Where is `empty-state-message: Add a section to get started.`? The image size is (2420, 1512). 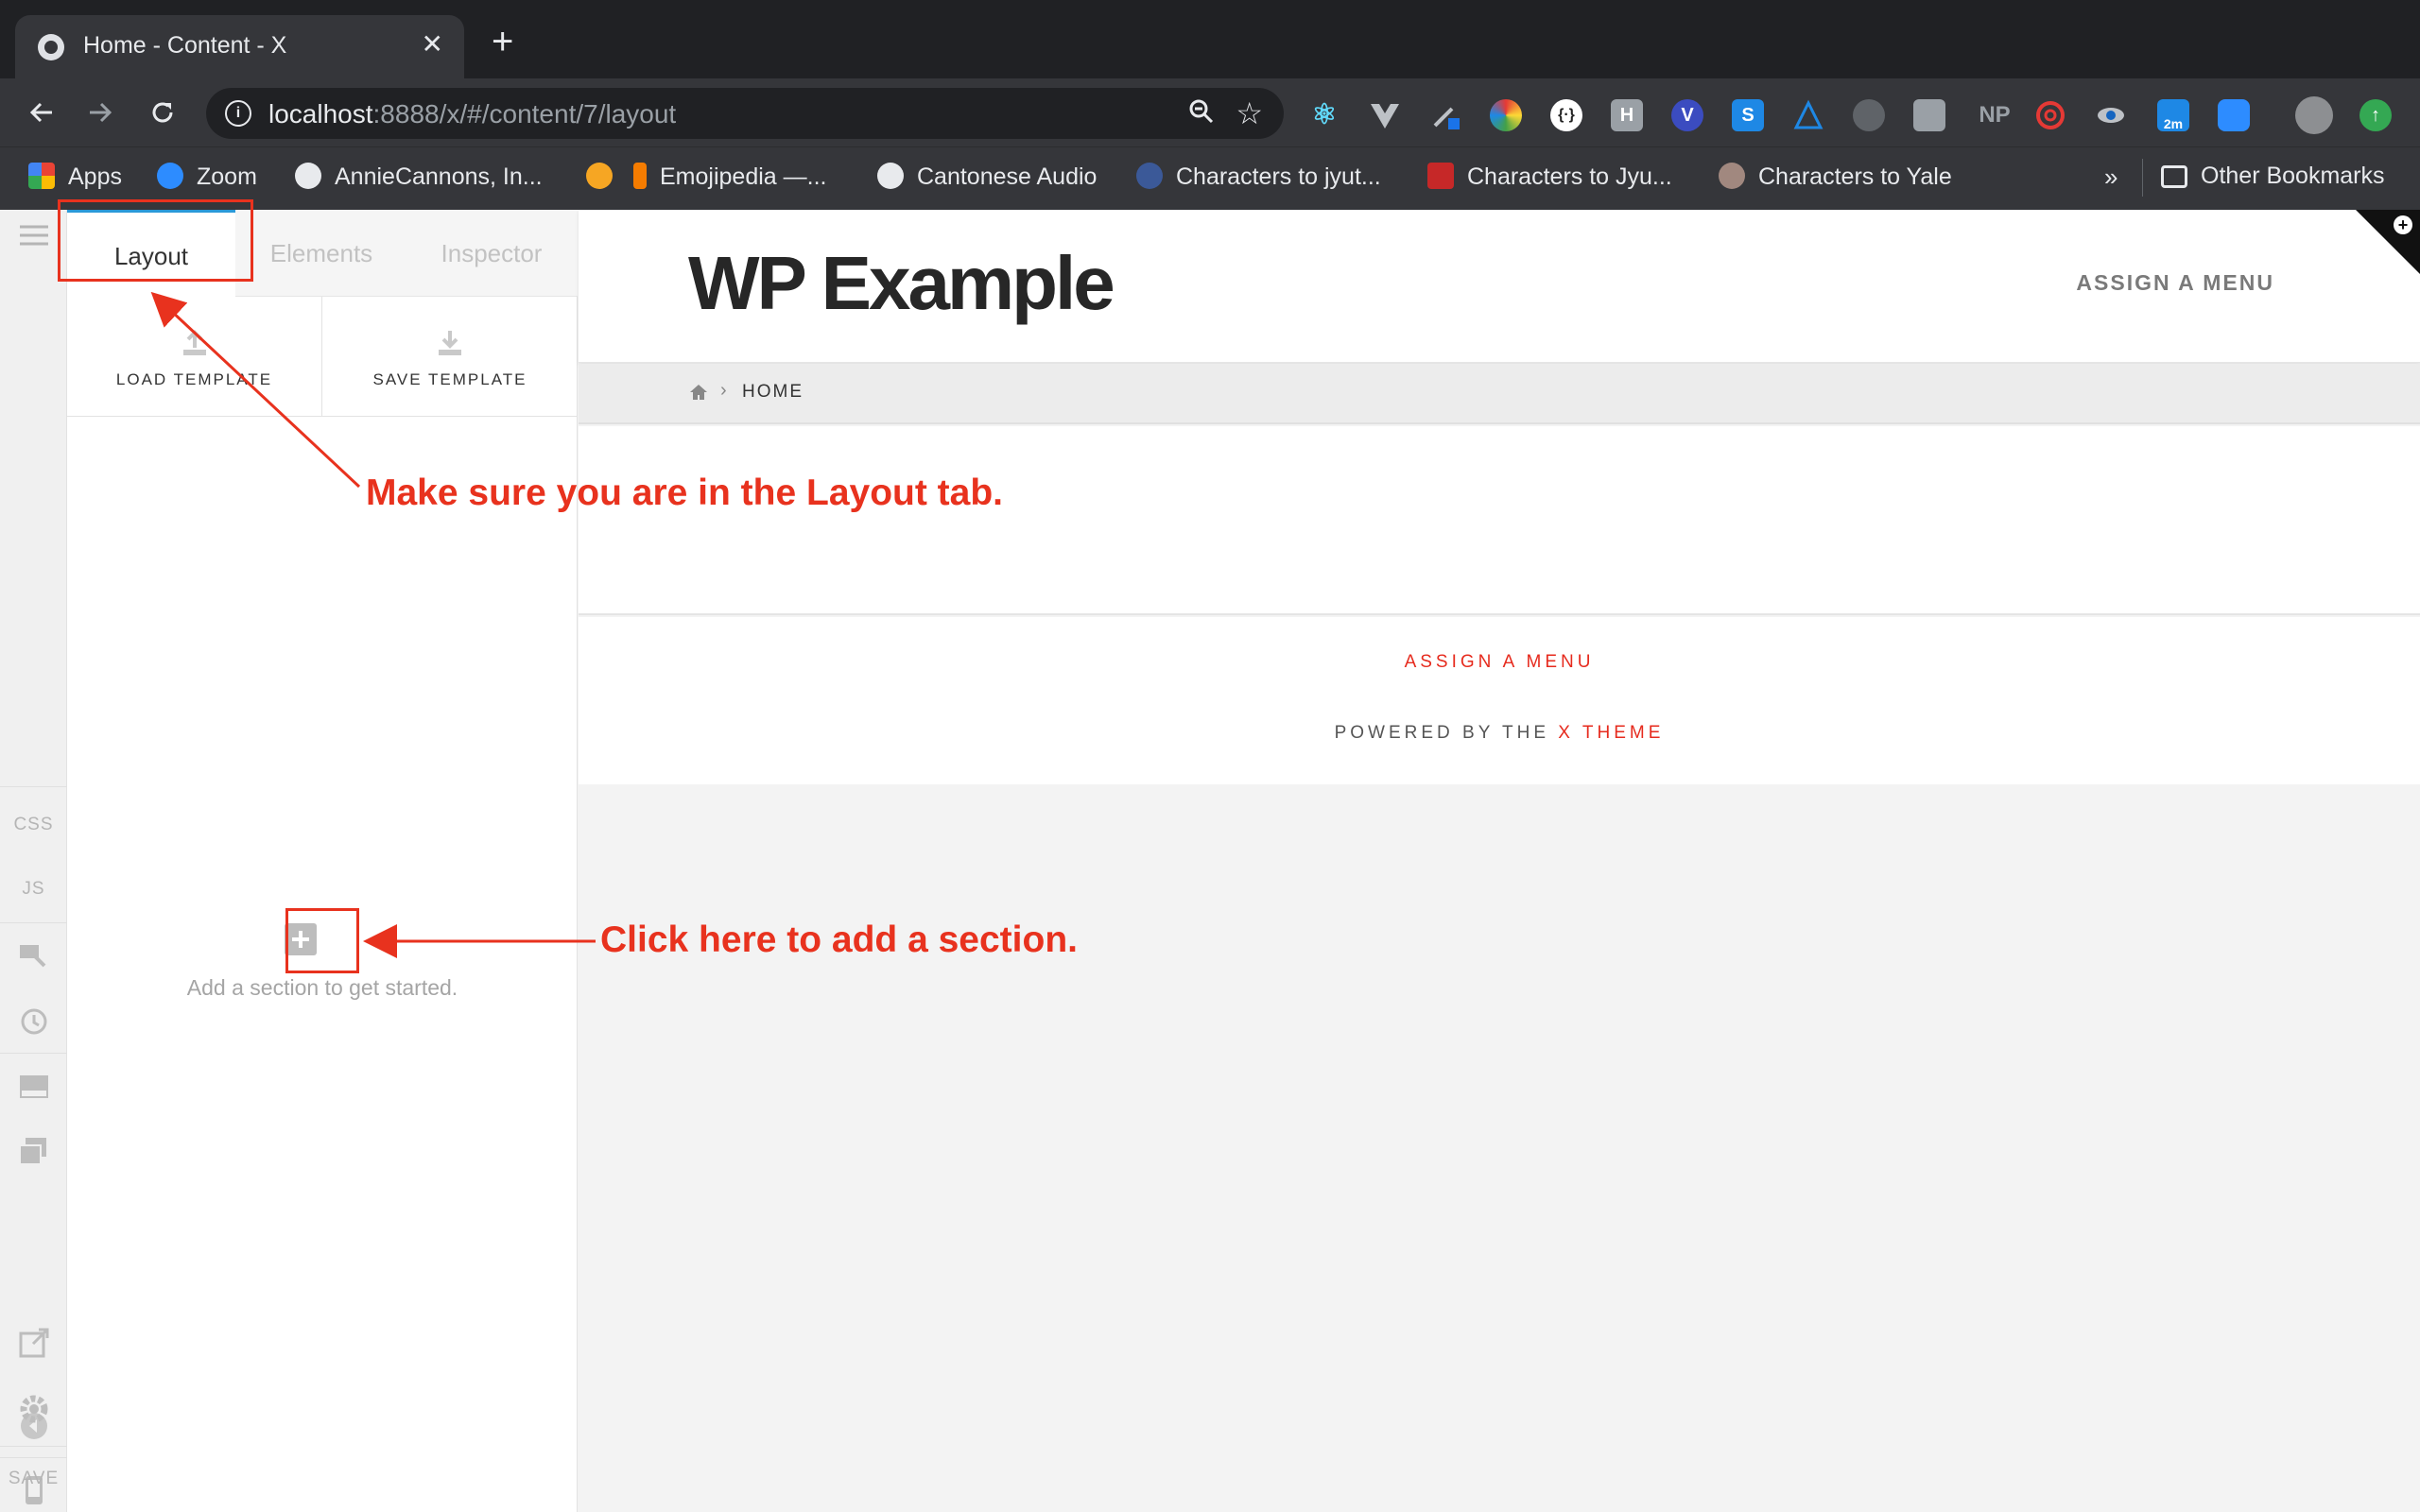 empty-state-message: Add a section to get started. is located at coordinates (322, 987).